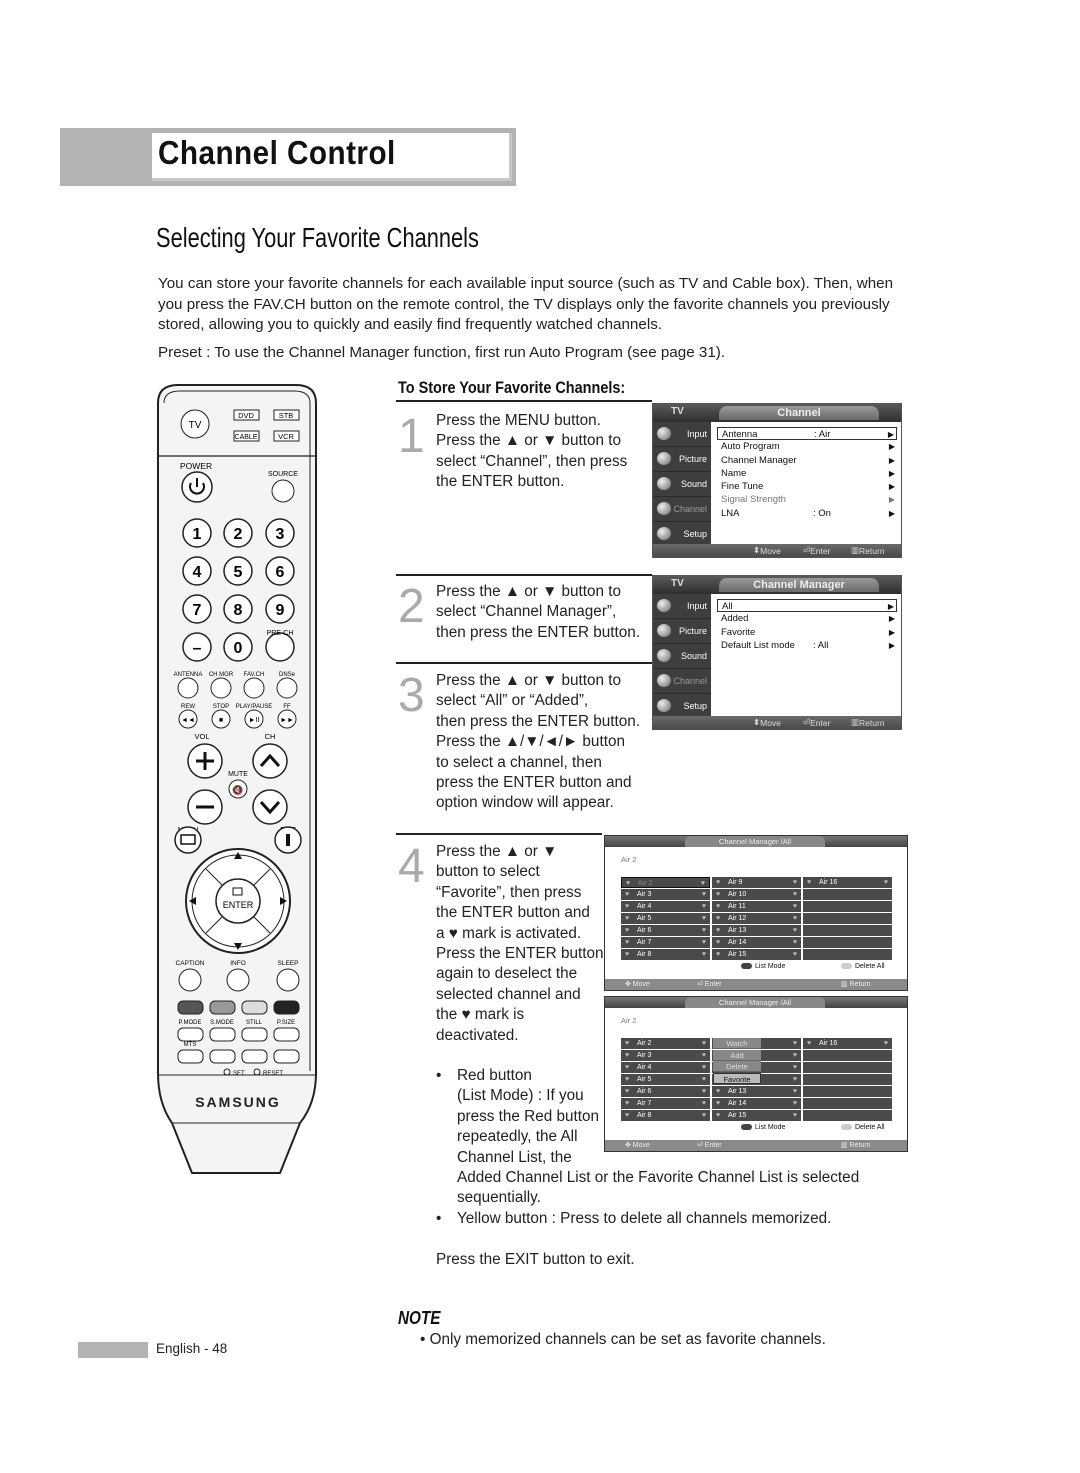 The image size is (1080, 1473). Describe the element at coordinates (520, 954) in the screenshot. I see `step-line: Press the ENTER button` at that location.